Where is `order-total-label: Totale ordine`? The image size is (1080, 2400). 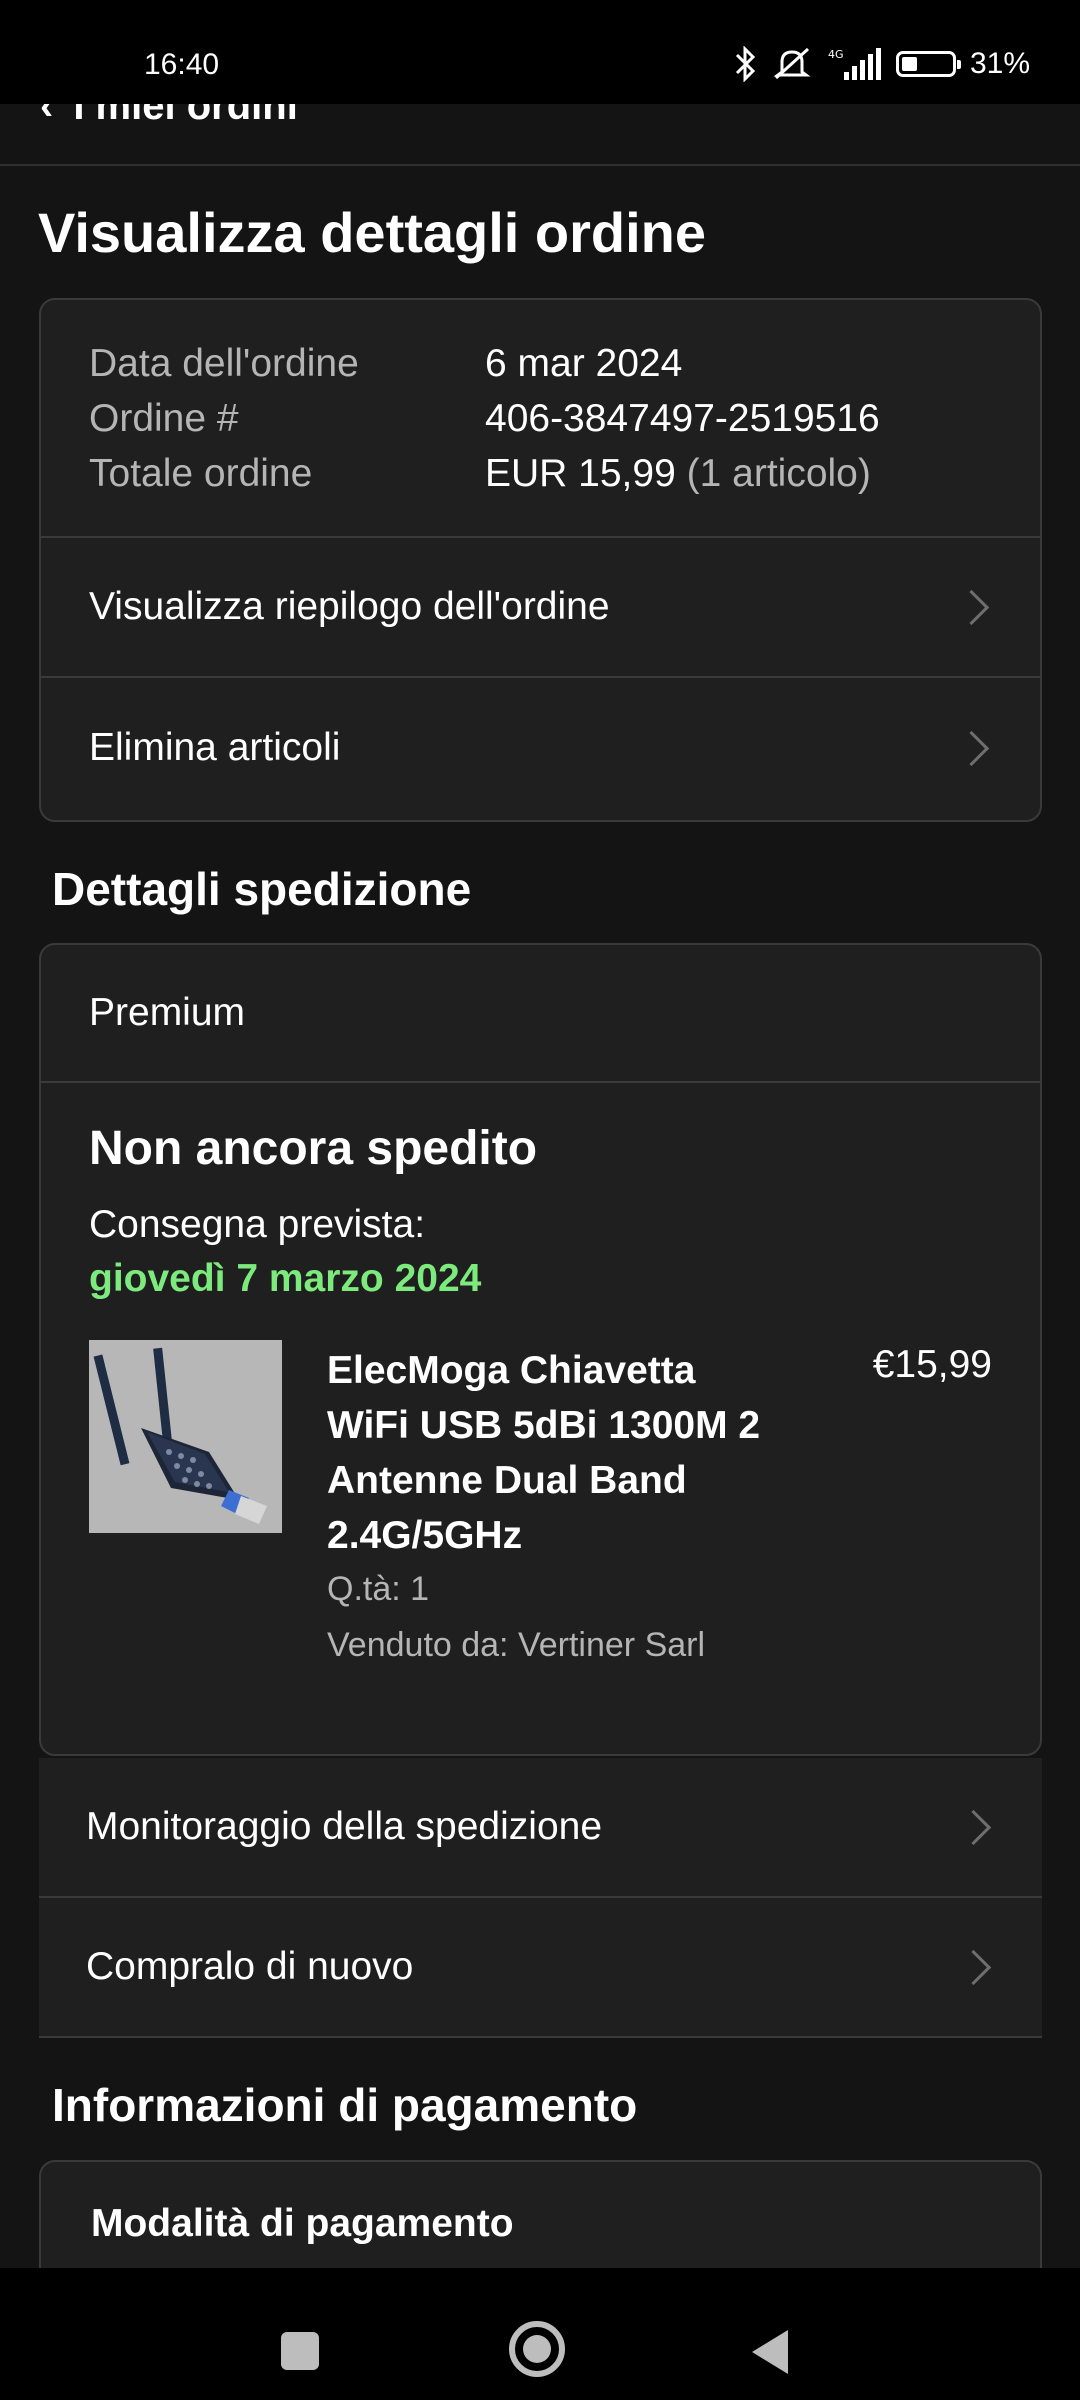 order-total-label: Totale ordine is located at coordinates (201, 473).